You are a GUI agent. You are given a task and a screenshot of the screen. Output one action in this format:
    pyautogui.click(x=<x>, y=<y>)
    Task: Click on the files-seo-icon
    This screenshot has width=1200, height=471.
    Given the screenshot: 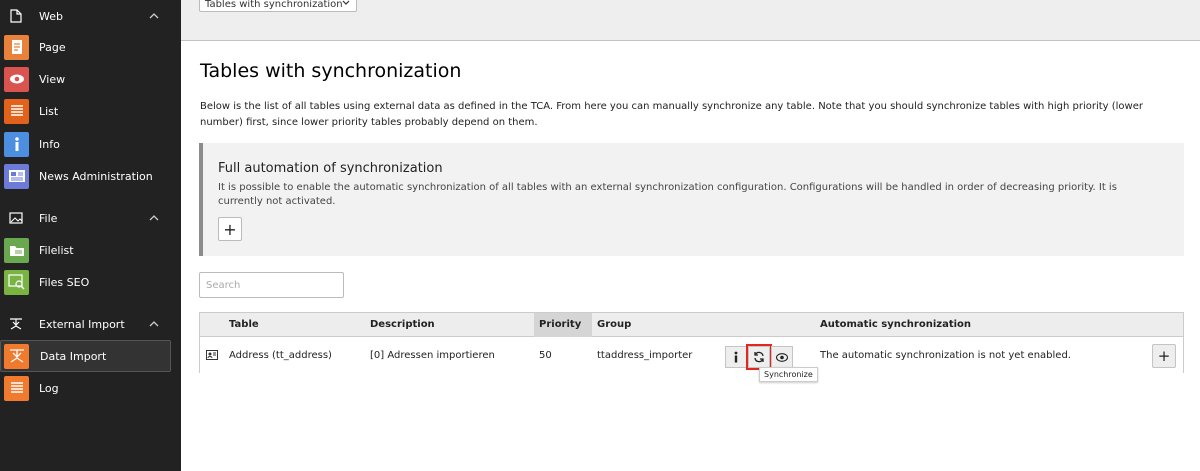 What is the action you would take?
    pyautogui.click(x=16, y=282)
    